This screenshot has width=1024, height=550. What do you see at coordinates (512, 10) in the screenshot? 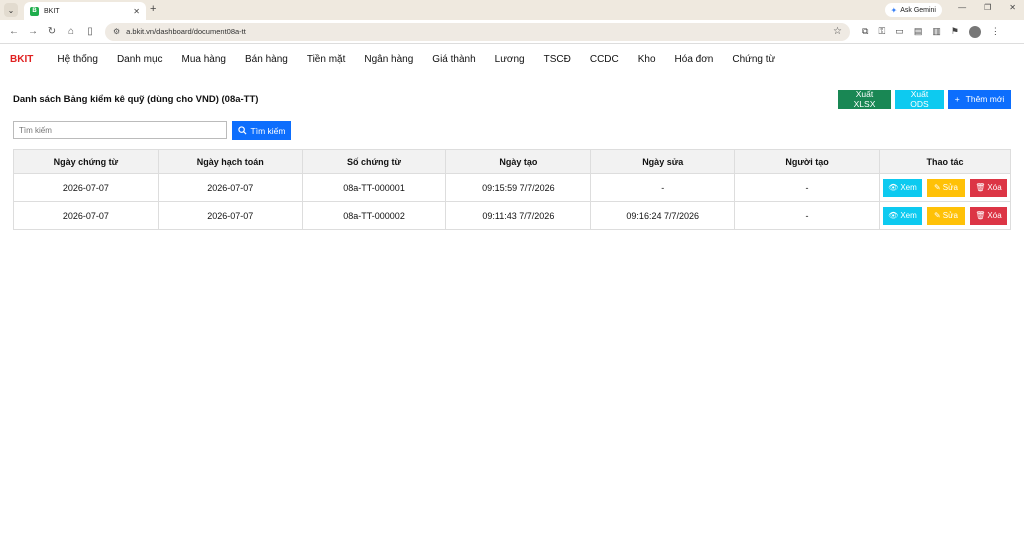
I see `browser-tabbar: ⌄ B BKIT ✕ + ✦ Ask Gemini — ❐ ✕` at bounding box center [512, 10].